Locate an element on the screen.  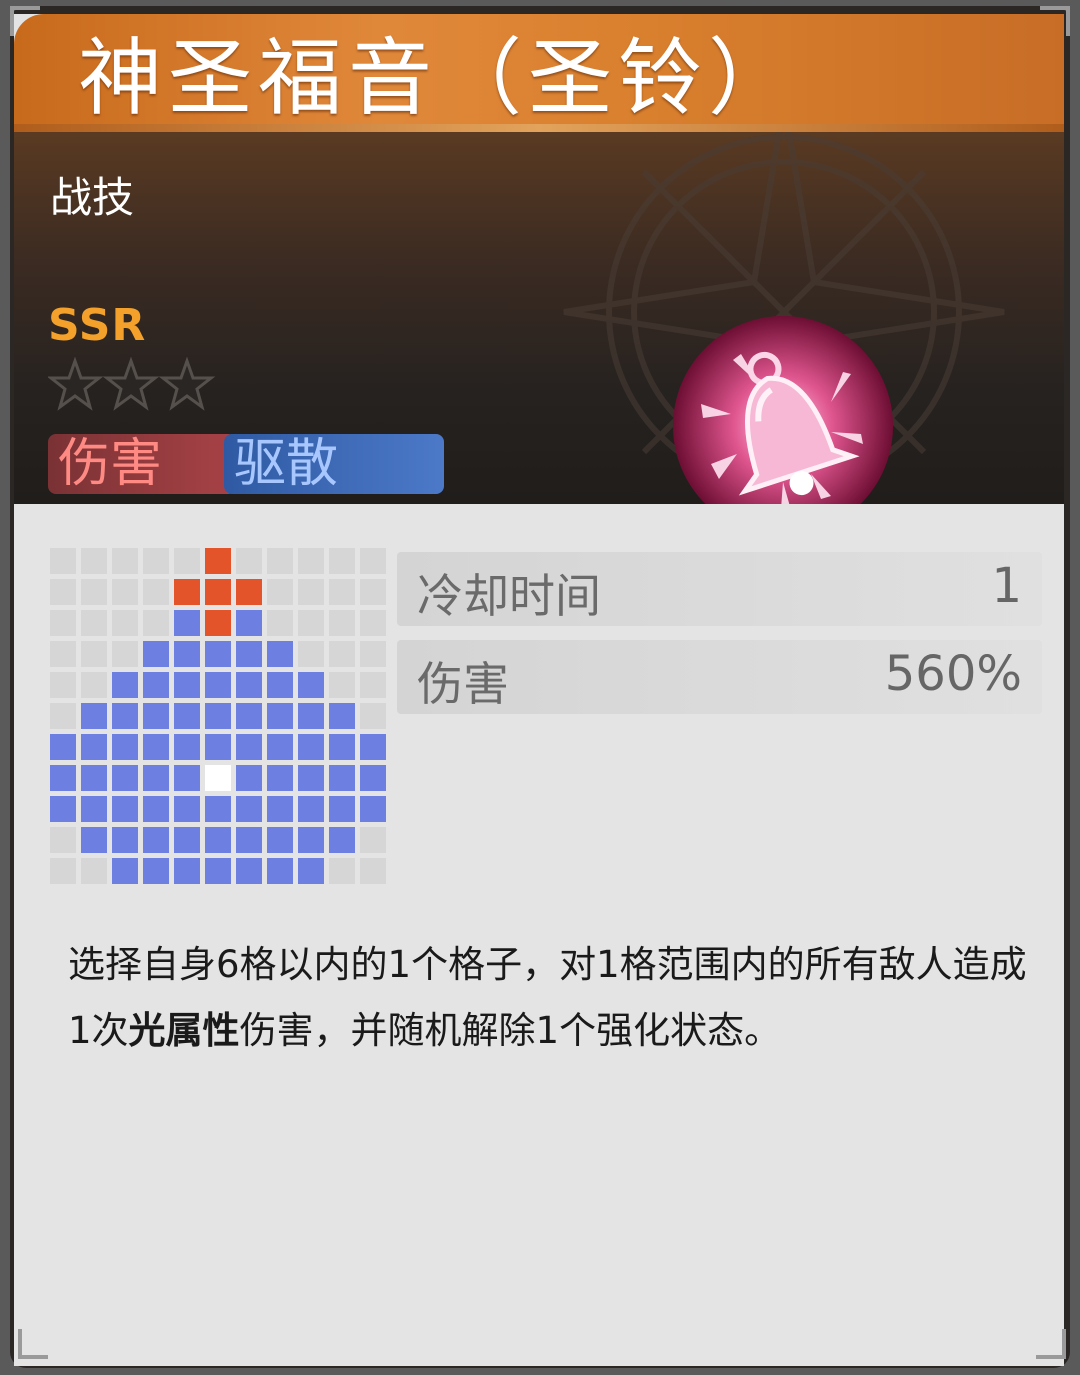
star-rating is located at coordinates (132, 384).